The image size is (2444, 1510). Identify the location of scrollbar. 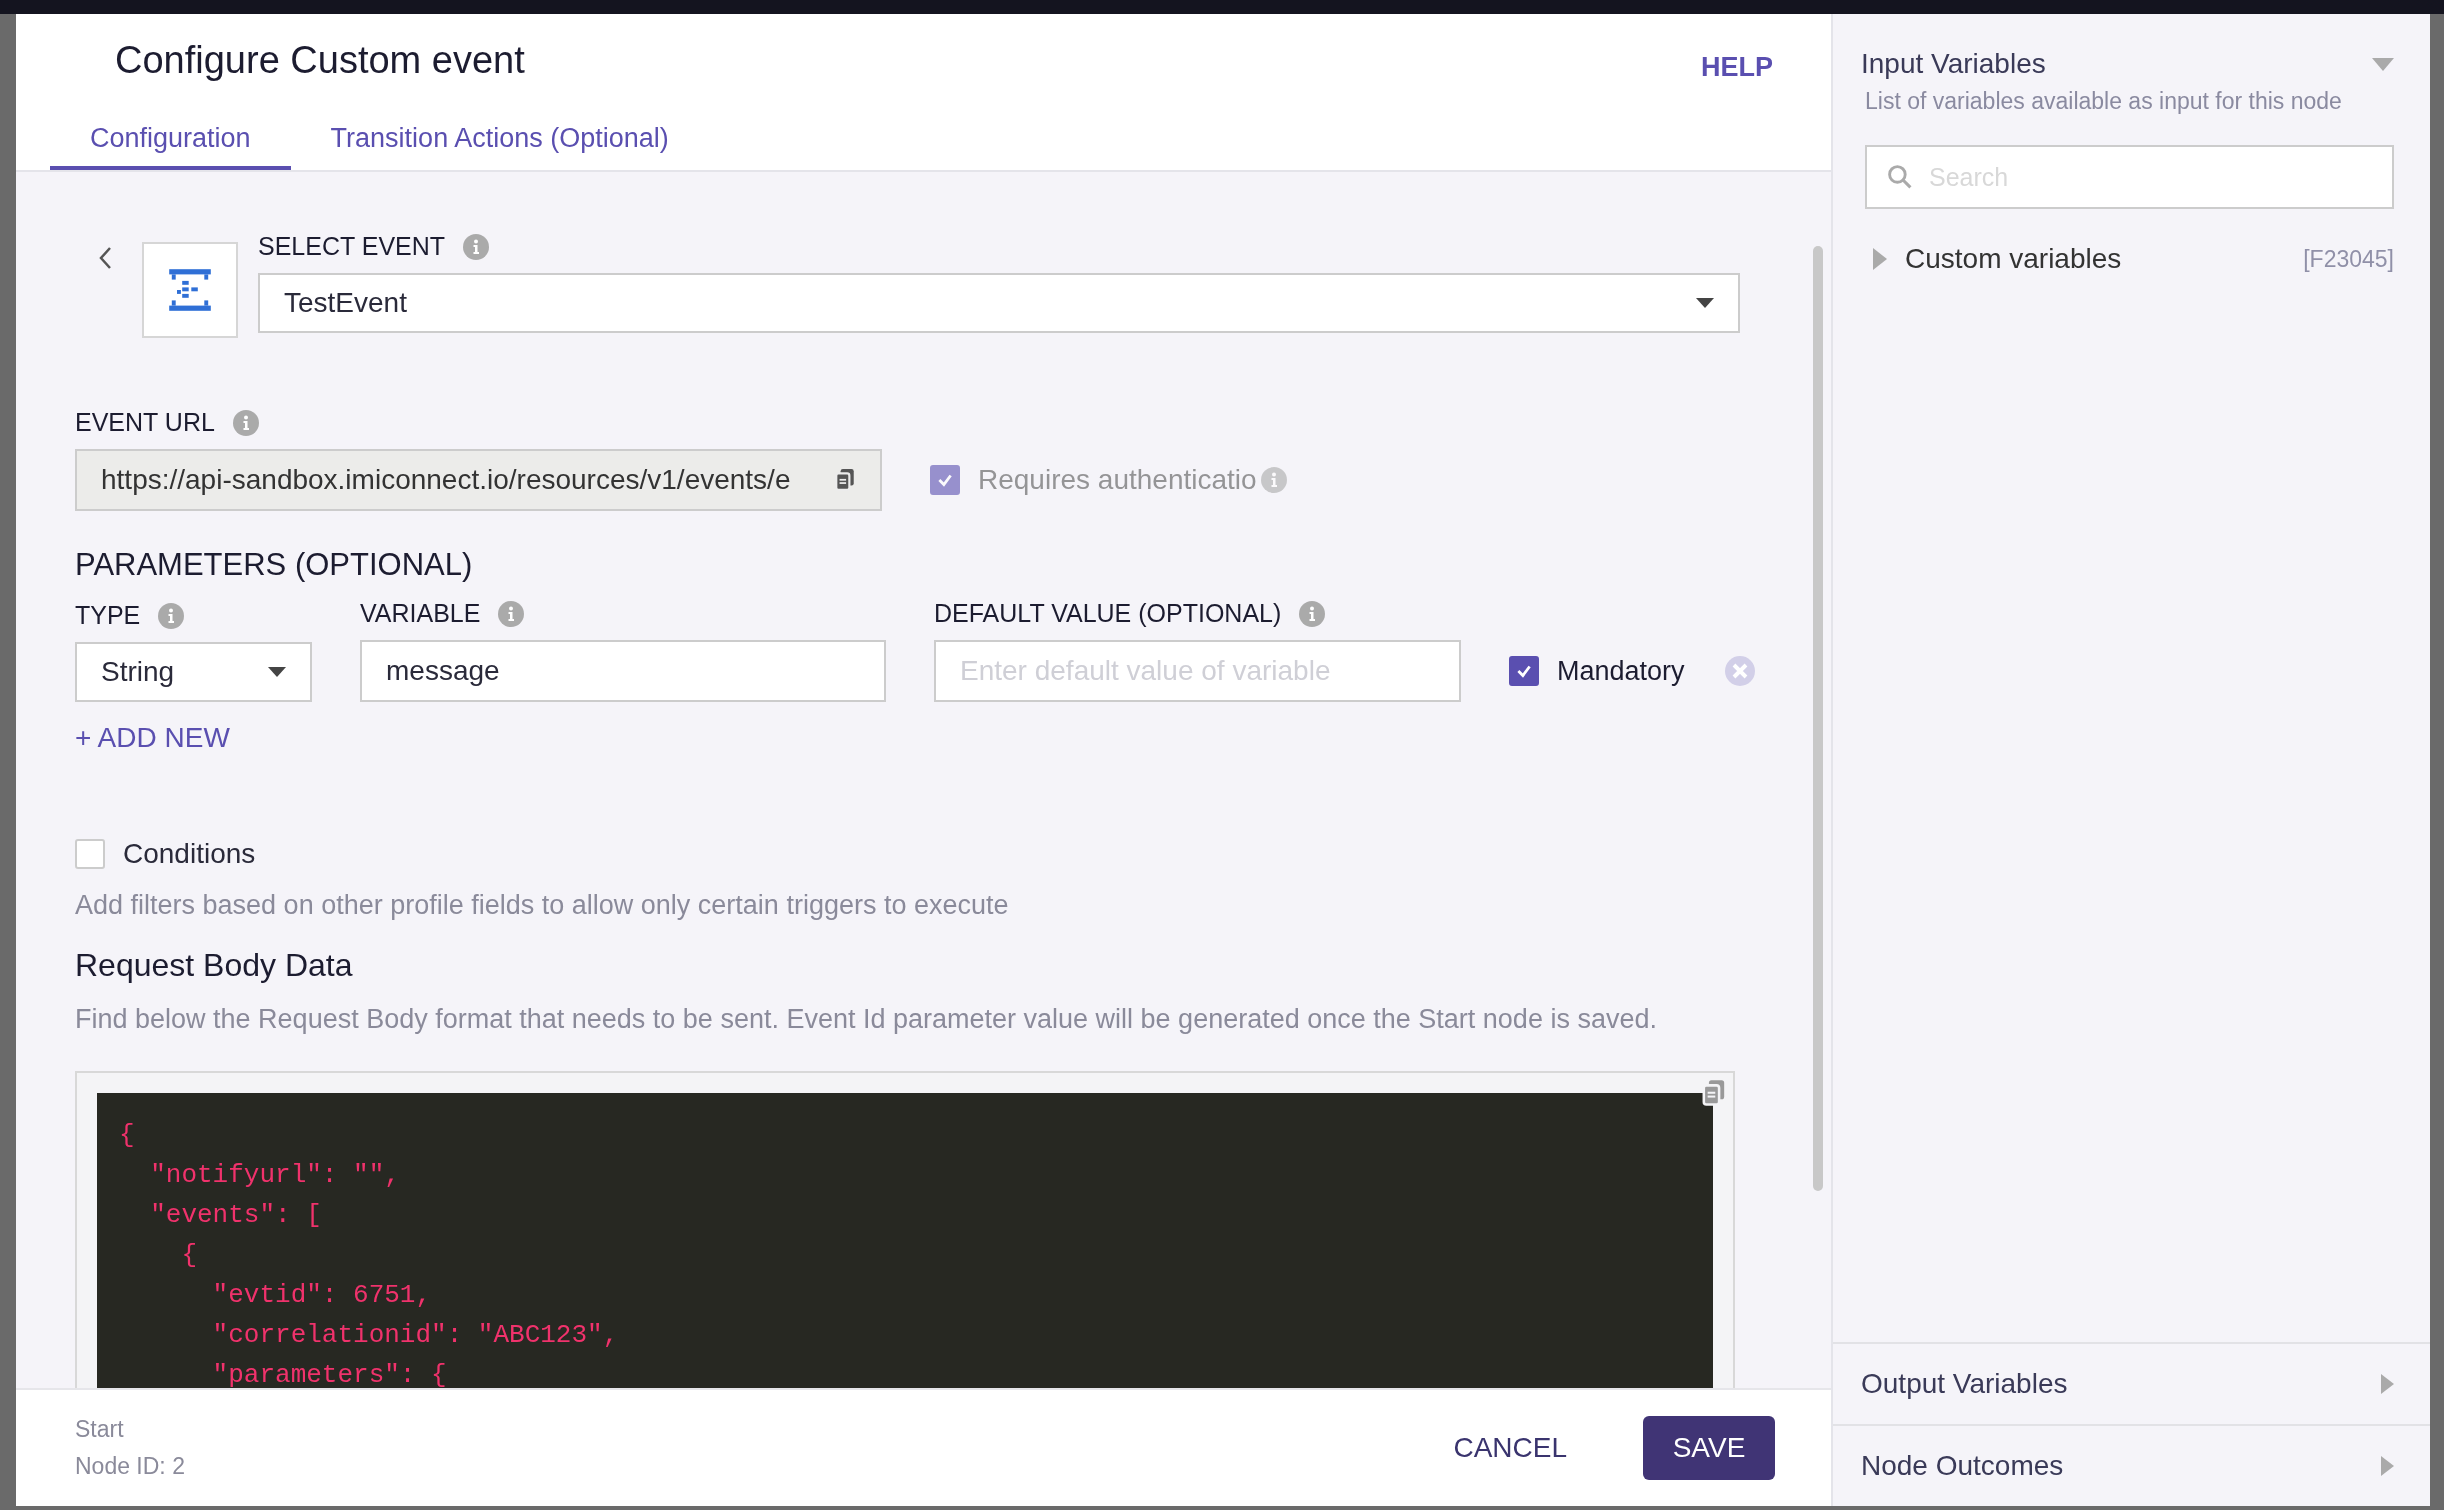
(1818, 718).